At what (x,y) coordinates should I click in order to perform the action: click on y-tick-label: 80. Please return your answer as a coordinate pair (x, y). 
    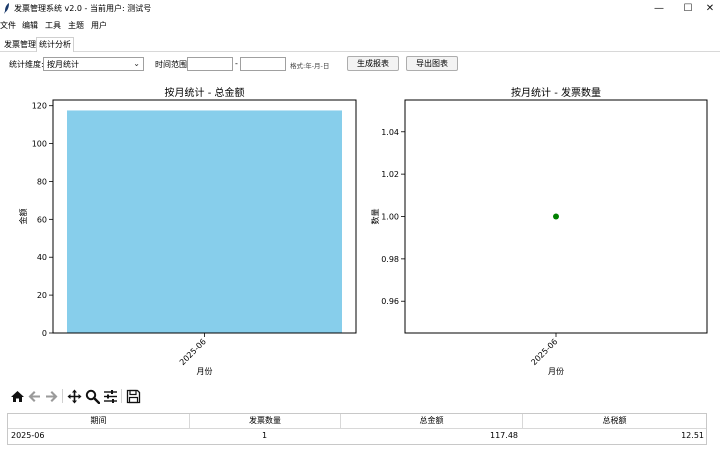
    Looking at the image, I should click on (42, 181).